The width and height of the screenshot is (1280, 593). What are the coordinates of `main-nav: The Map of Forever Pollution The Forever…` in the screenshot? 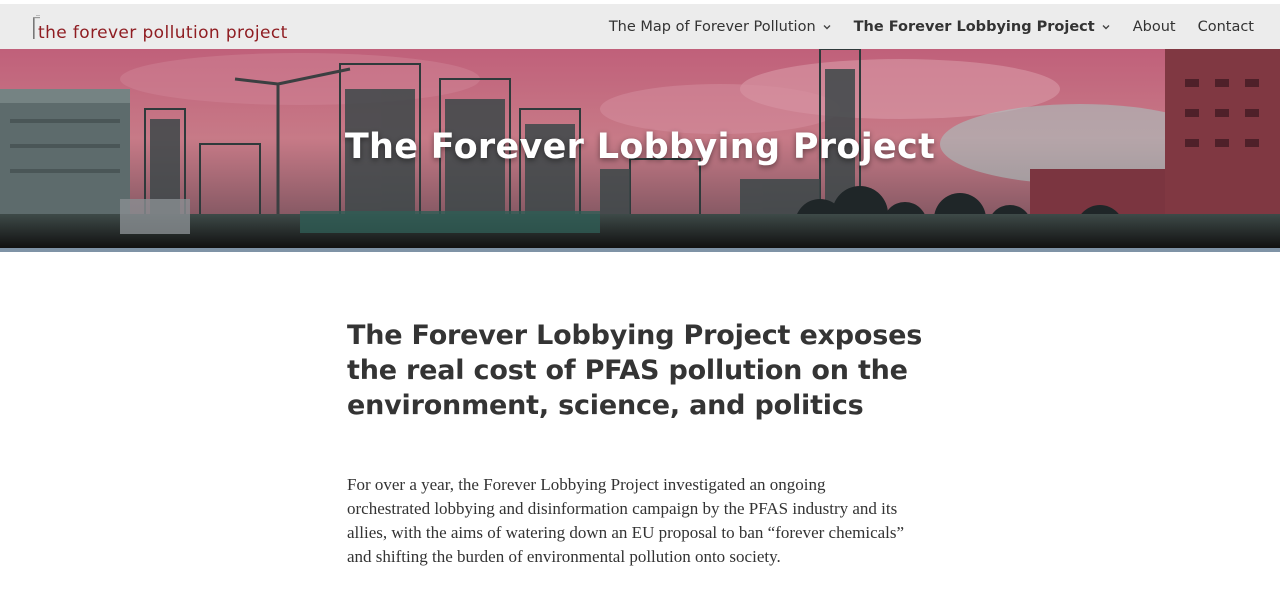 It's located at (920, 26).